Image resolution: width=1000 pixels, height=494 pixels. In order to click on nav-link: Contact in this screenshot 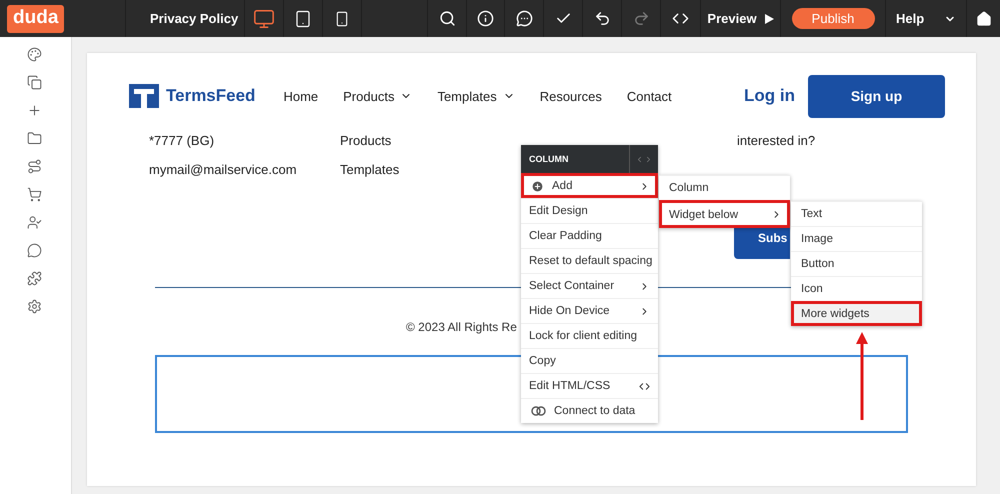, I will do `click(649, 96)`.